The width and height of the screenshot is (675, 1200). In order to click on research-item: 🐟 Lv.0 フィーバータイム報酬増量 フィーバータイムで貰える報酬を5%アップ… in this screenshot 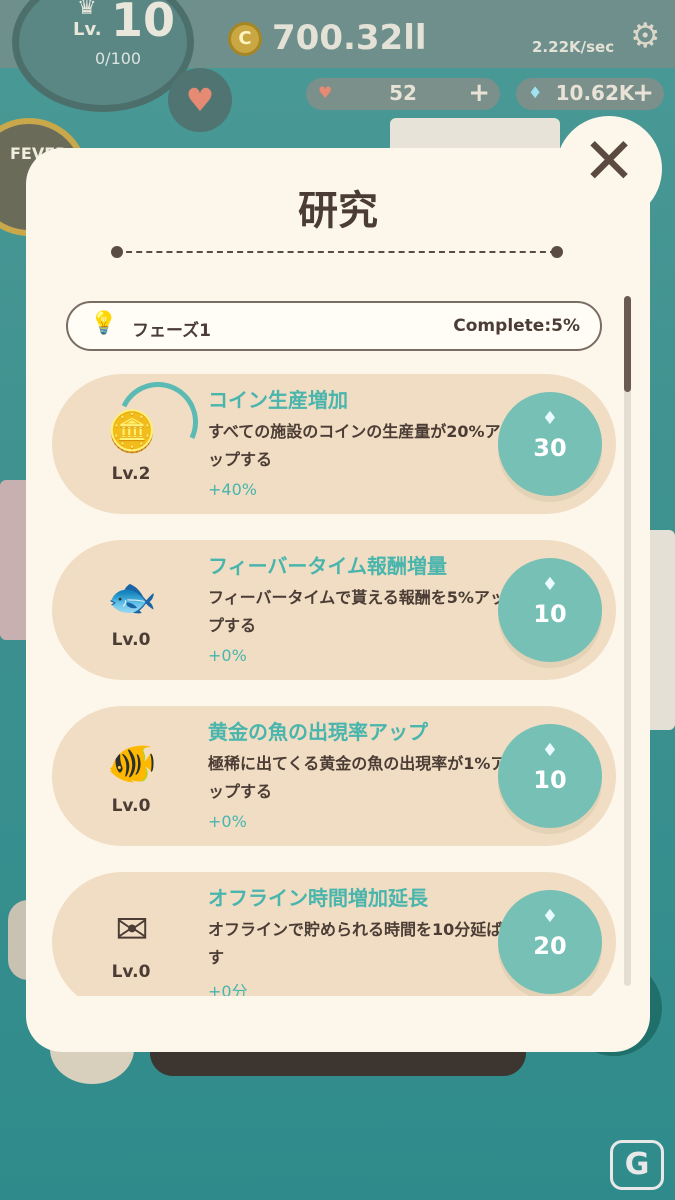, I will do `click(334, 610)`.